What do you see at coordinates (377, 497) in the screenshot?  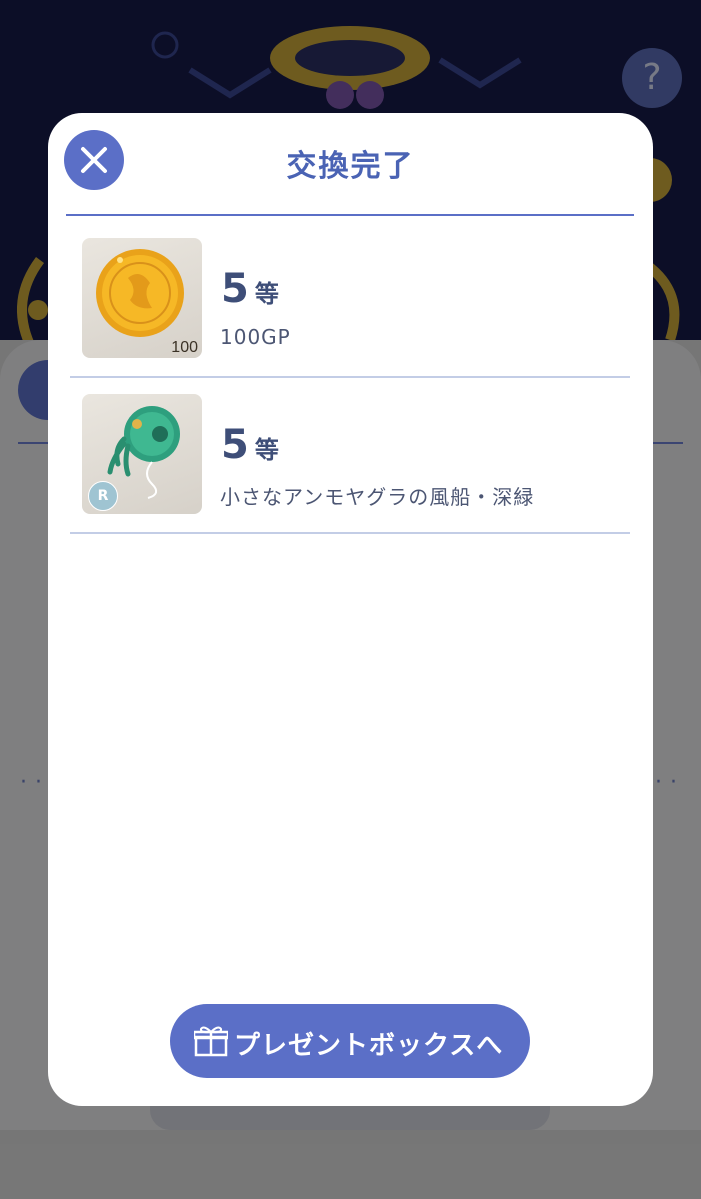 I see `reward-name: 小さなアンモヤグラの風船・深緑` at bounding box center [377, 497].